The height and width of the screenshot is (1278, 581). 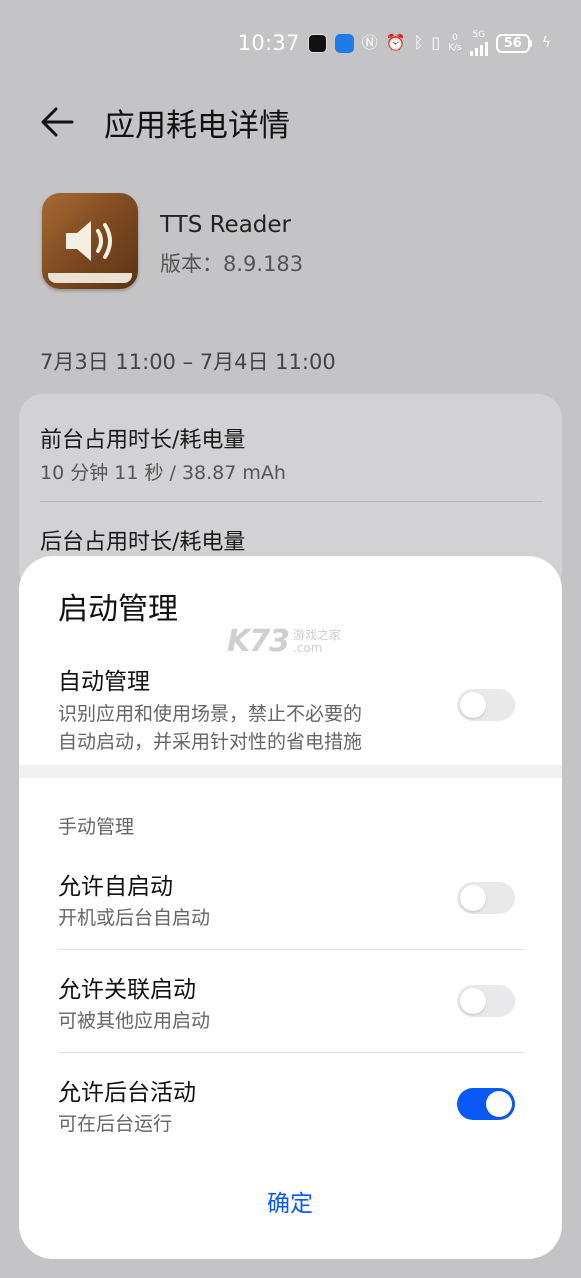 I want to click on allow-associated-launch-toggle, so click(x=486, y=1001).